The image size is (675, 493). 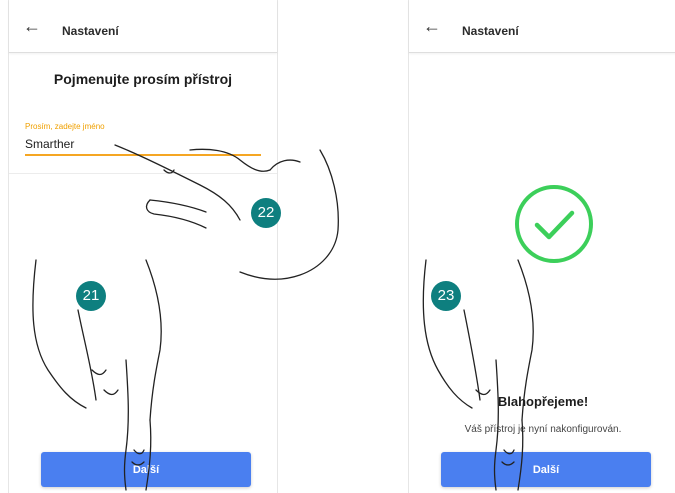 What do you see at coordinates (266, 213) in the screenshot?
I see `step-badge-22: 22` at bounding box center [266, 213].